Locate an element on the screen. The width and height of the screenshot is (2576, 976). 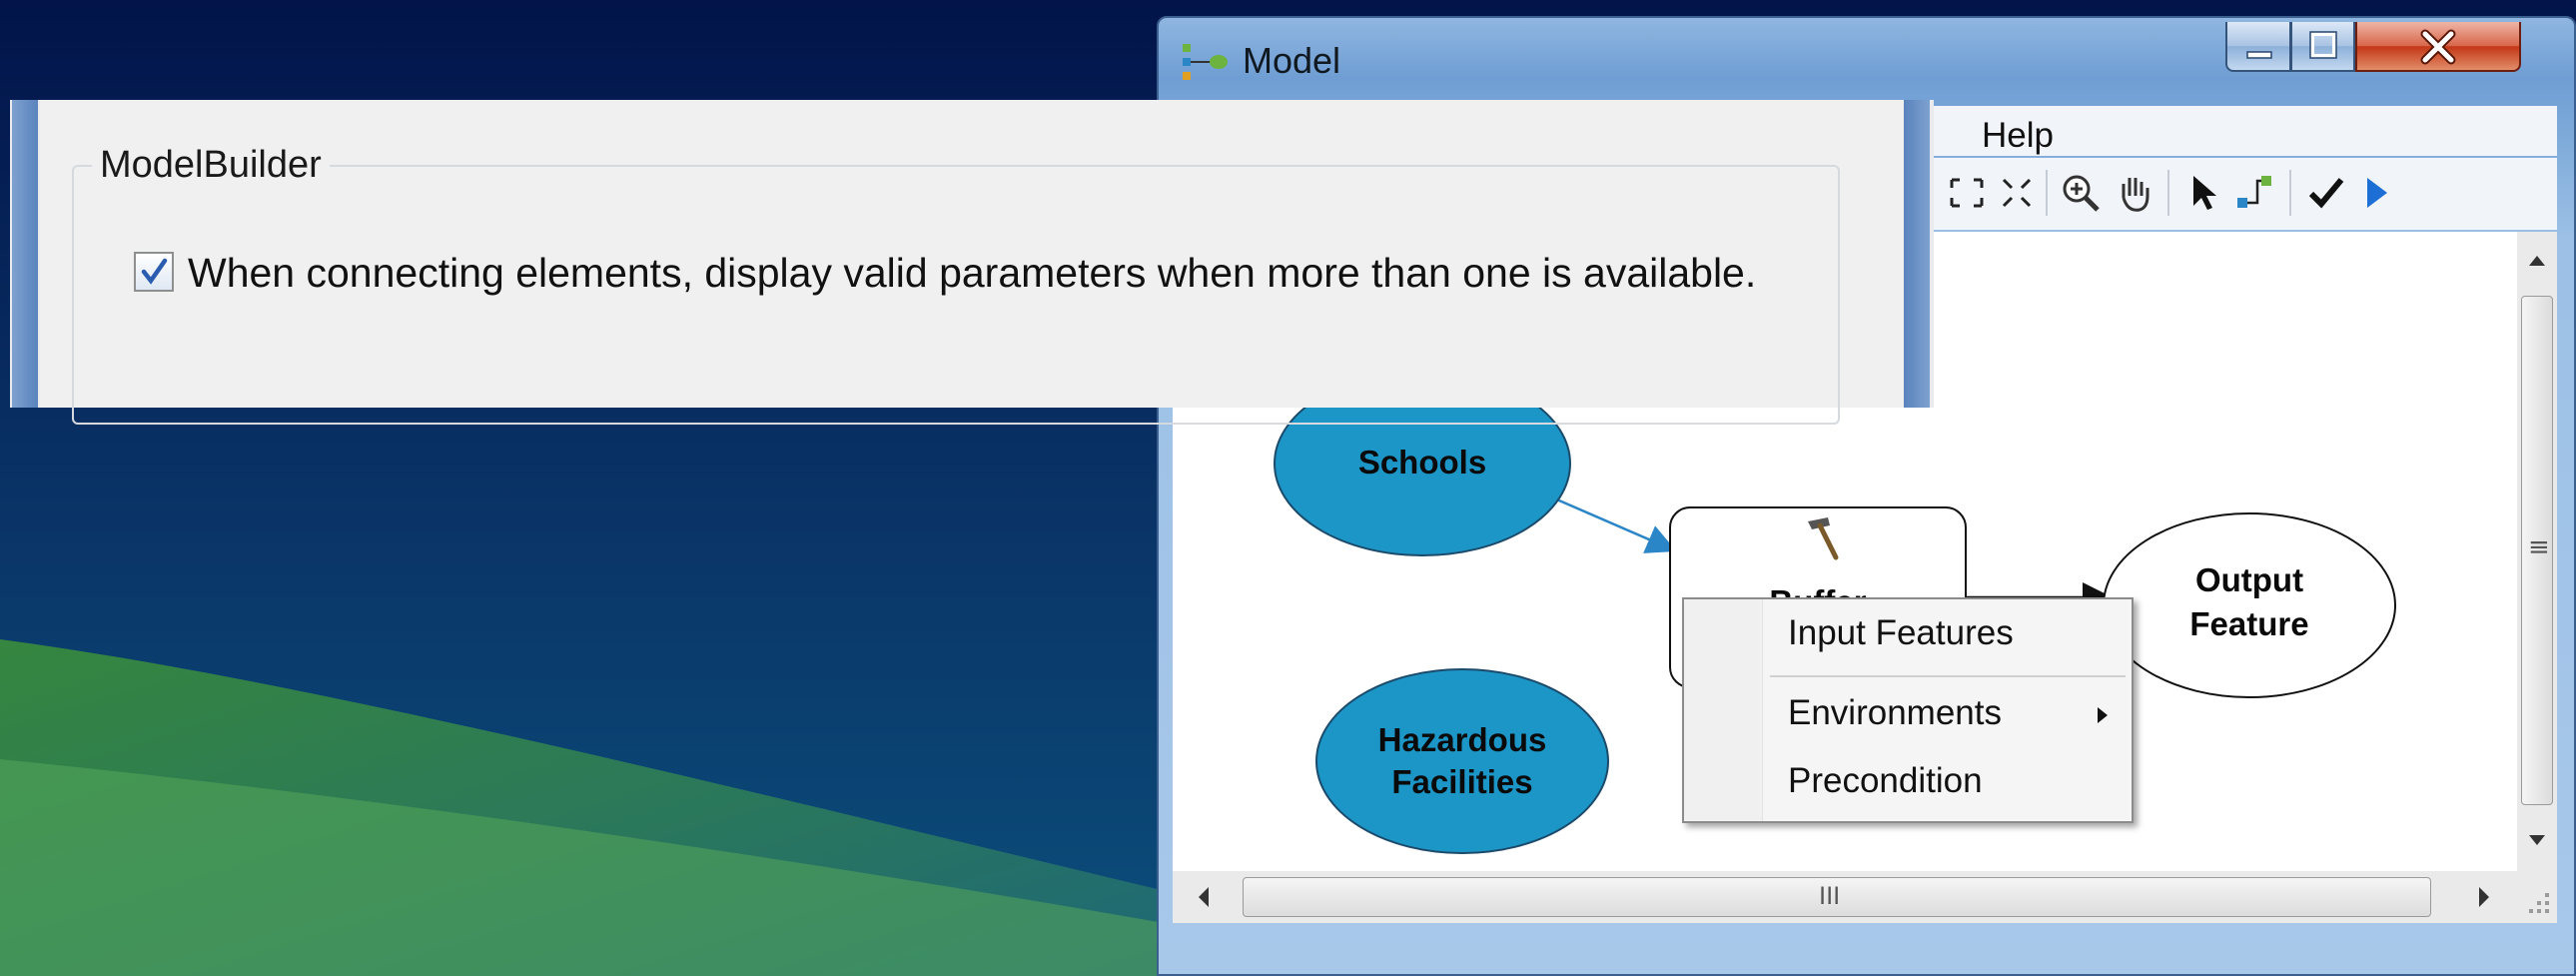
validate-icon is located at coordinates (2326, 193).